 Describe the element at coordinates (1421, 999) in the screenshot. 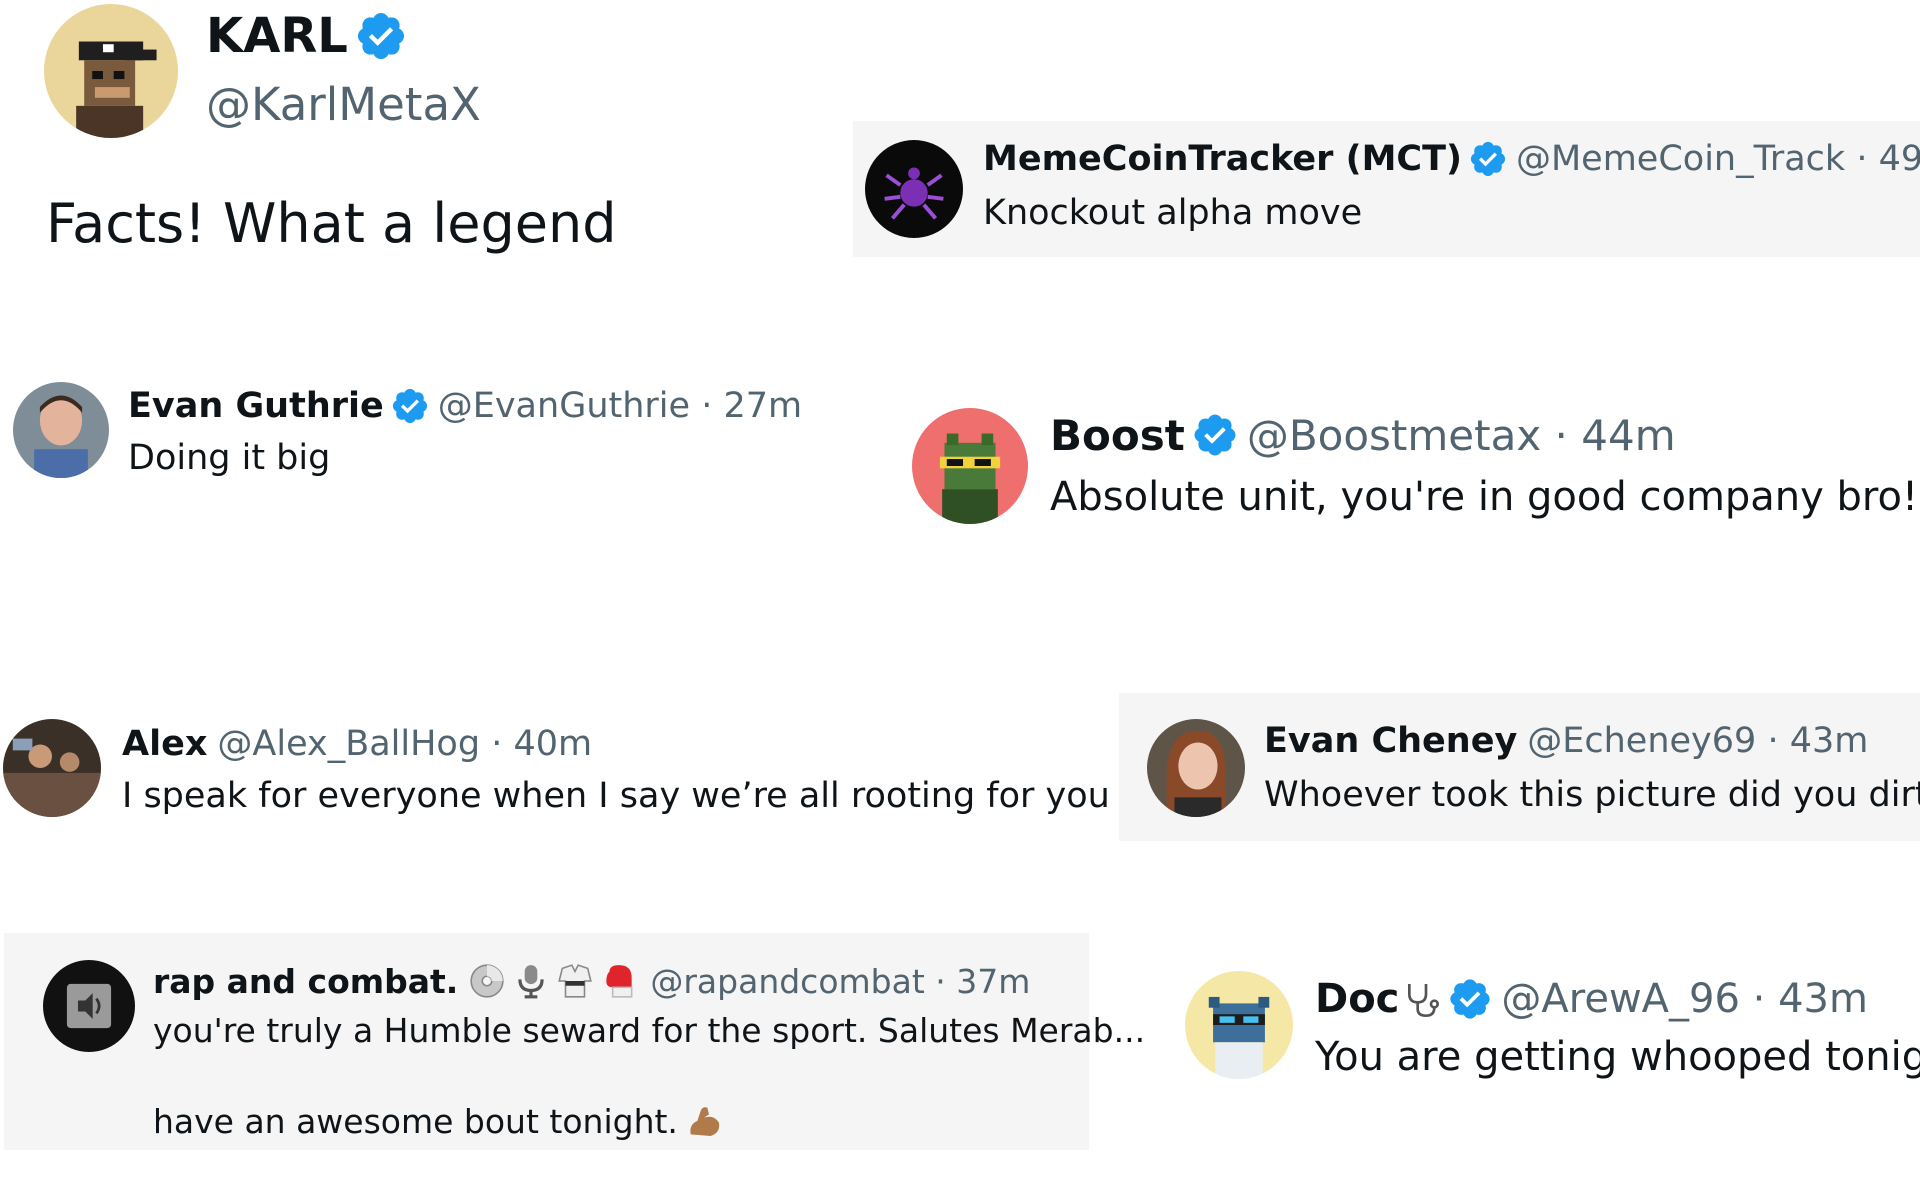

I see `stethoscope-icon` at that location.